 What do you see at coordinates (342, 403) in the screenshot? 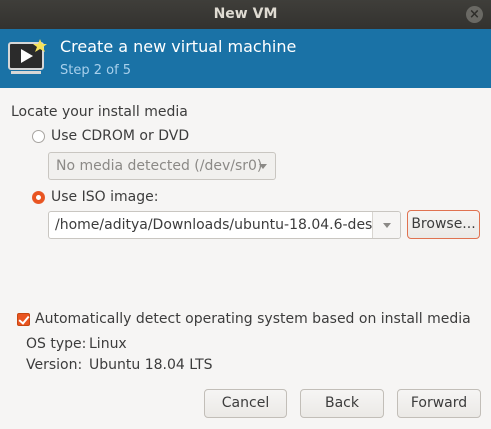
I see `back-button: Back` at bounding box center [342, 403].